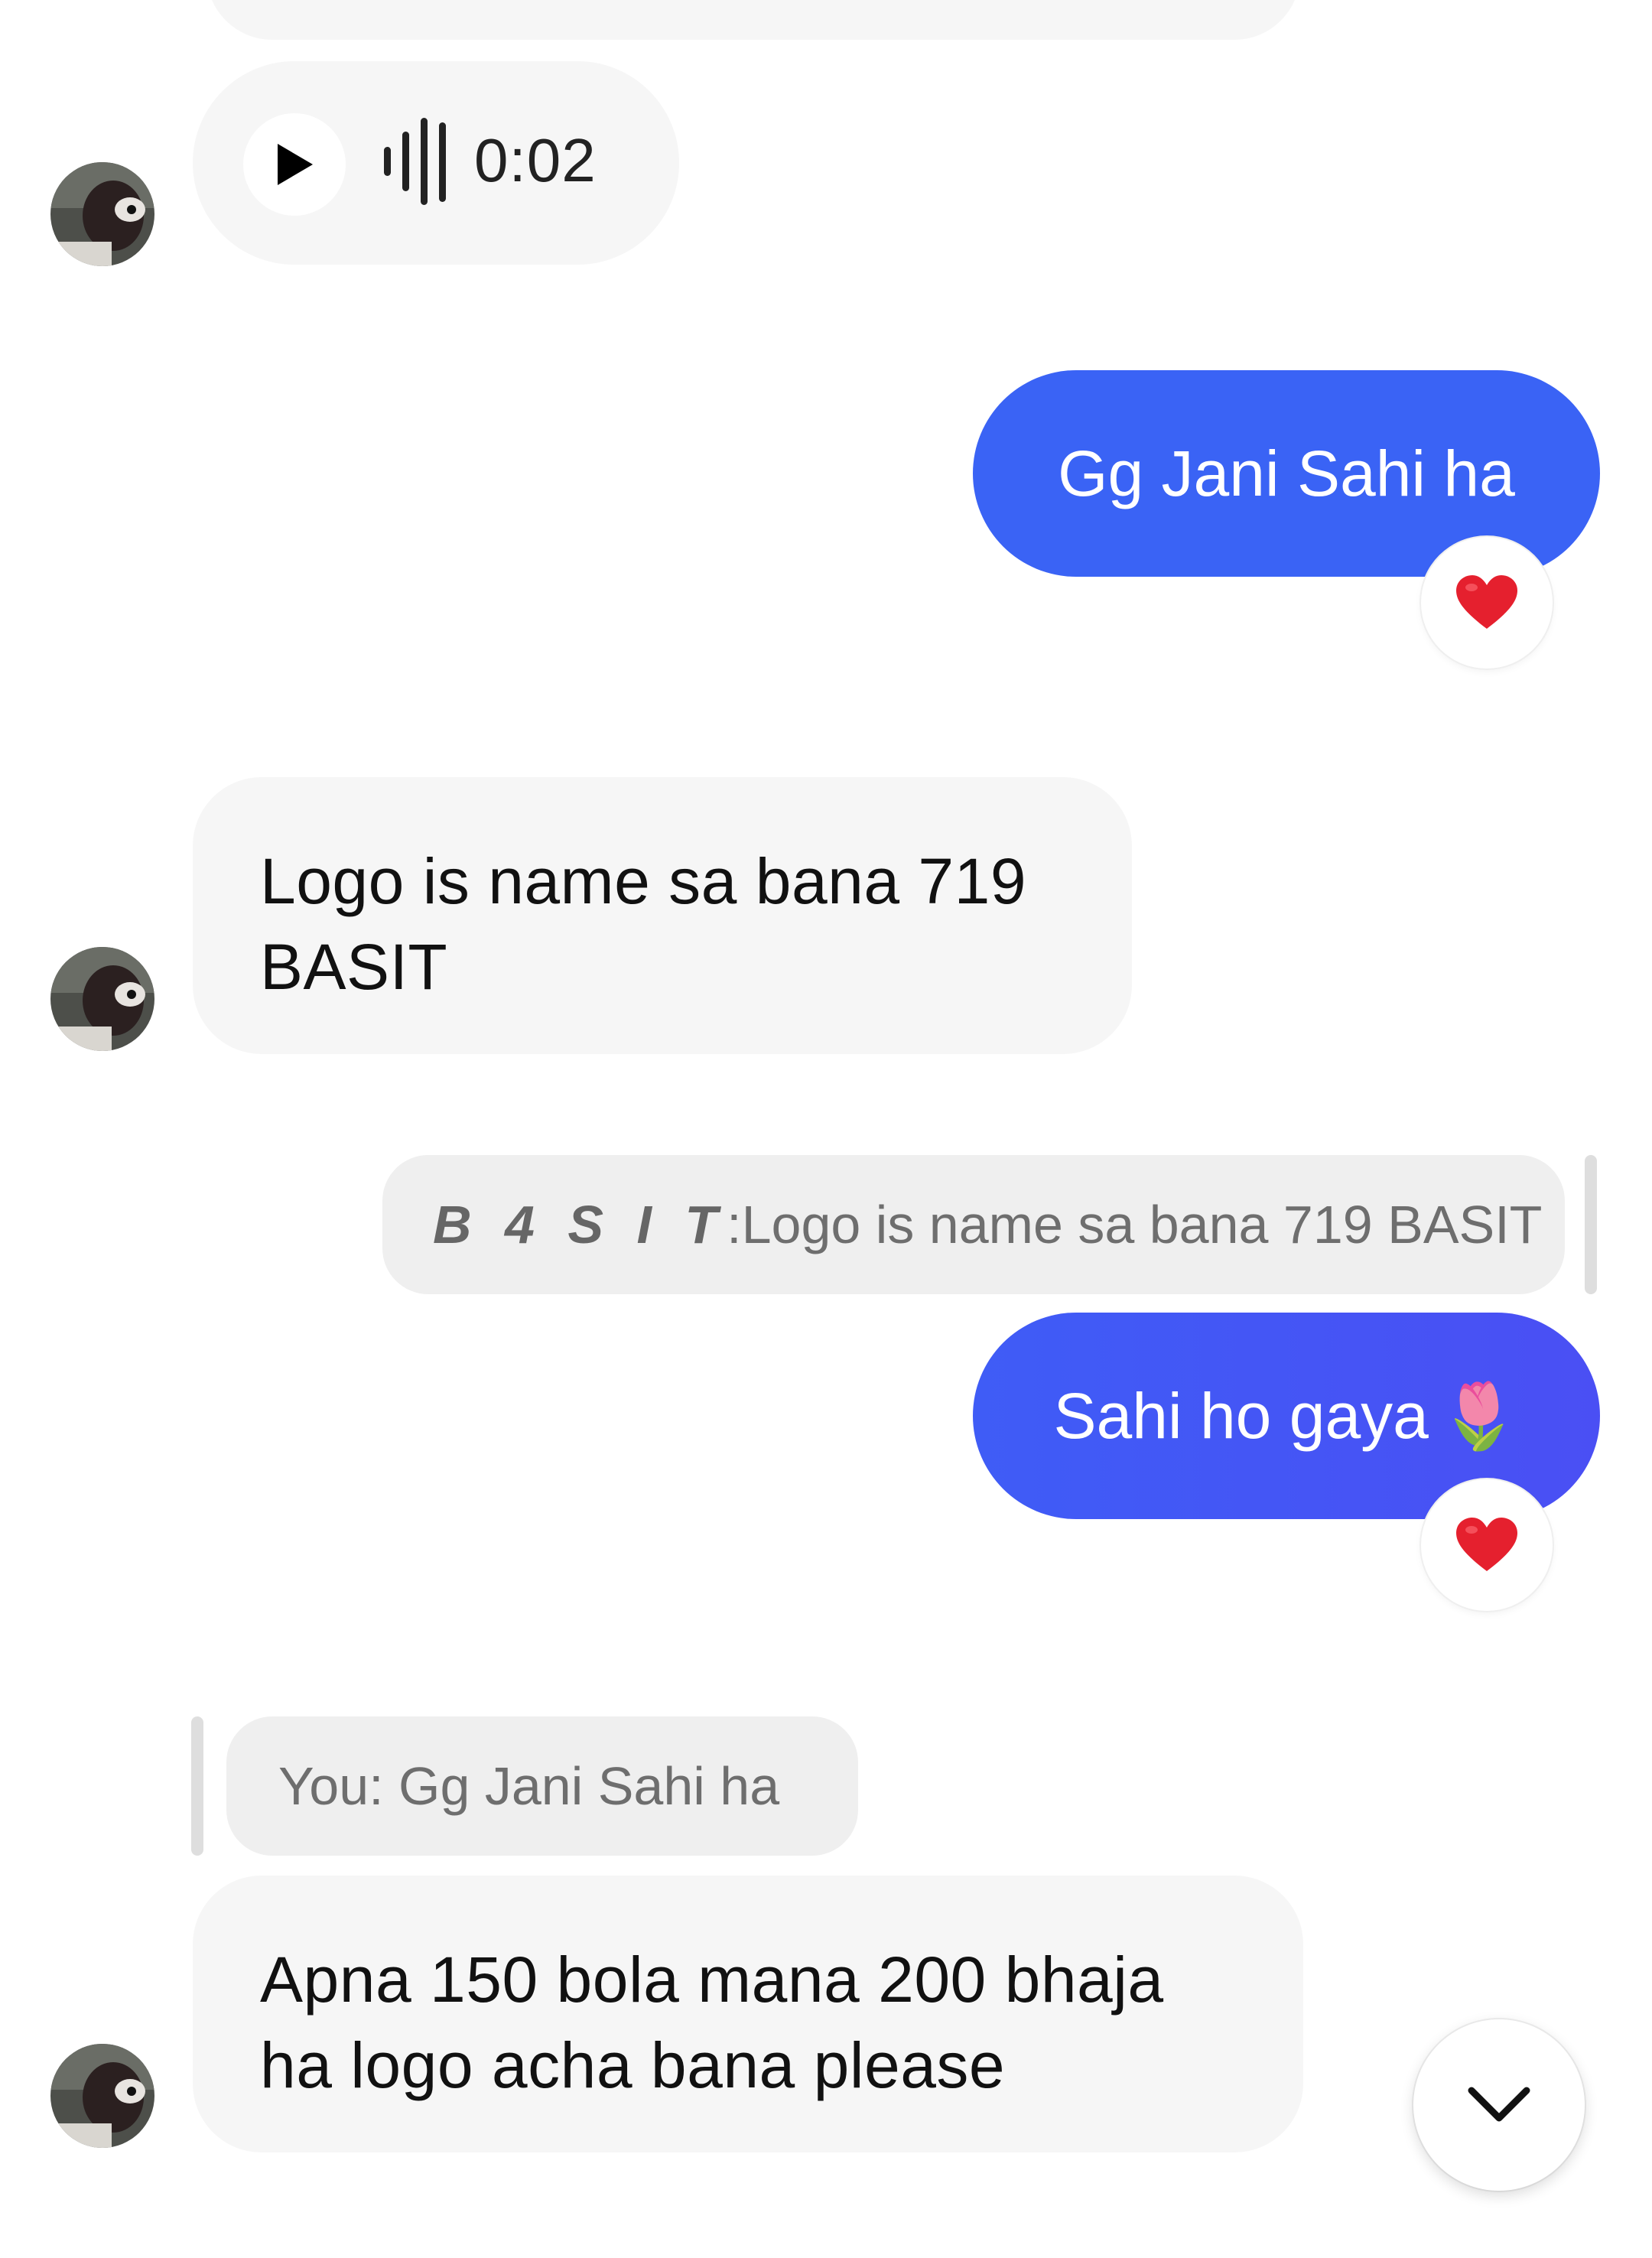 This screenshot has width=1652, height=2258. What do you see at coordinates (536, 160) in the screenshot?
I see `voice-duration: 0:02` at bounding box center [536, 160].